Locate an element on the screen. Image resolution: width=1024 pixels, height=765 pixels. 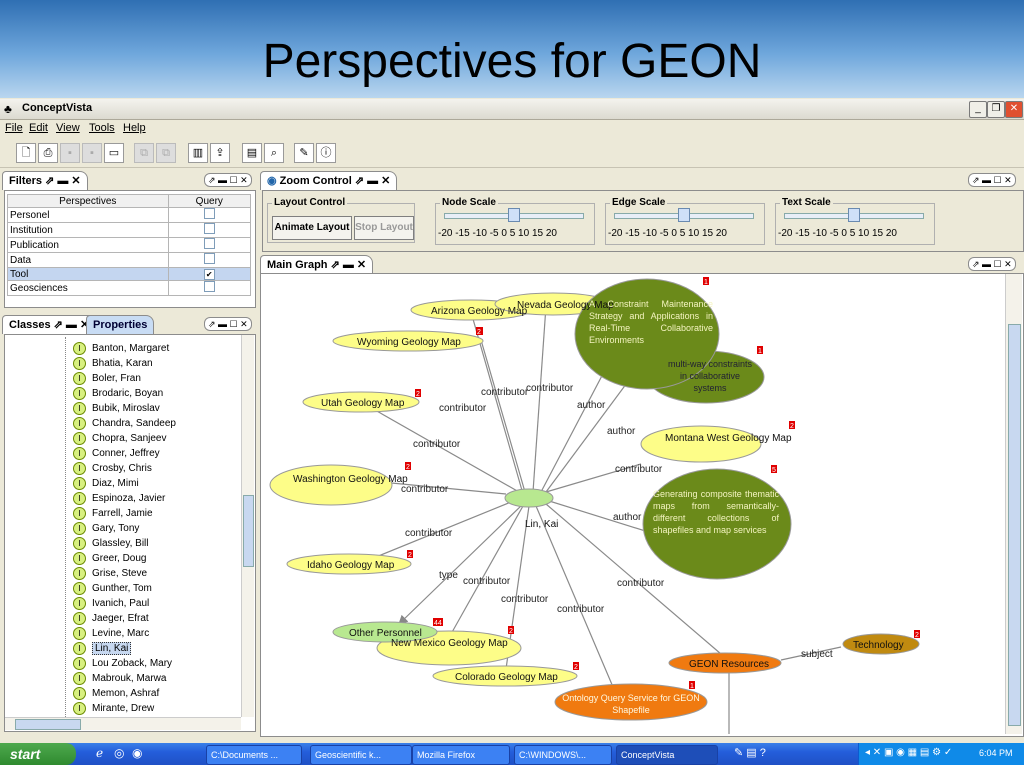
table-row: Tool ✔ is located at coordinates (129, 274).